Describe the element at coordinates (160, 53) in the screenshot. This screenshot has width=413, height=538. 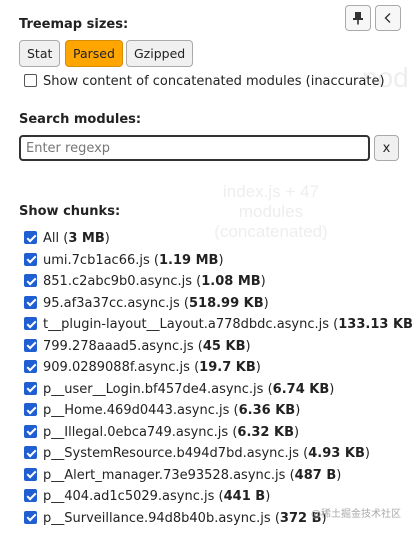
I see `size-gzipped-button: Gzipped` at that location.